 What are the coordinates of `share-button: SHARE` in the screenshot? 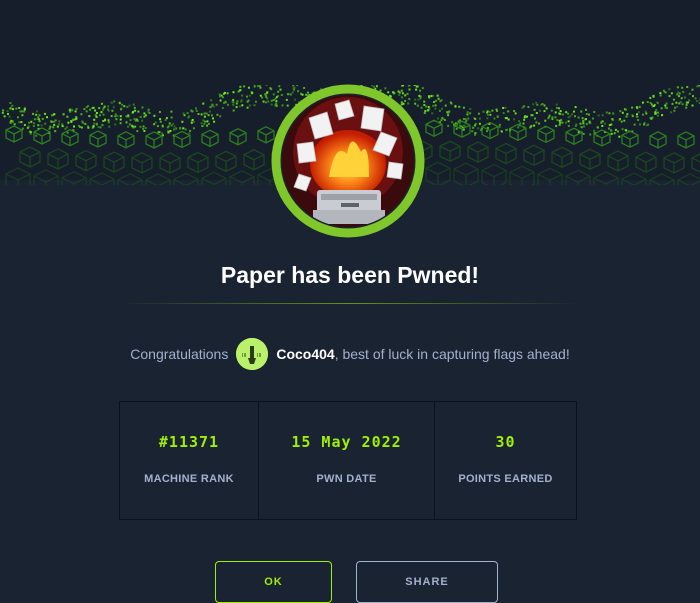 It's located at (427, 582).